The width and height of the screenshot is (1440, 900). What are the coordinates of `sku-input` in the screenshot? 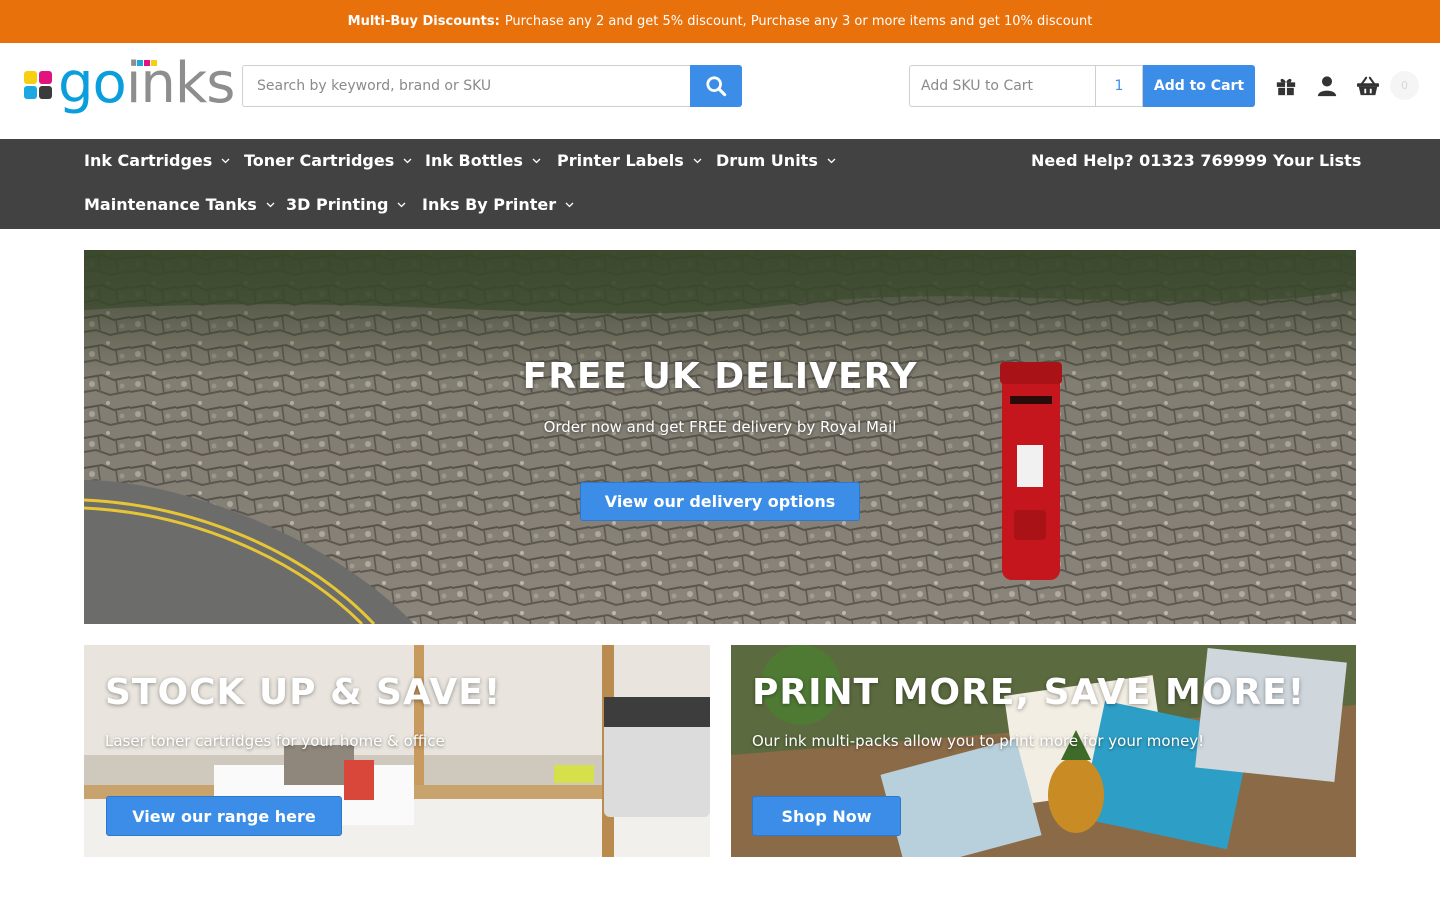 It's located at (1002, 86).